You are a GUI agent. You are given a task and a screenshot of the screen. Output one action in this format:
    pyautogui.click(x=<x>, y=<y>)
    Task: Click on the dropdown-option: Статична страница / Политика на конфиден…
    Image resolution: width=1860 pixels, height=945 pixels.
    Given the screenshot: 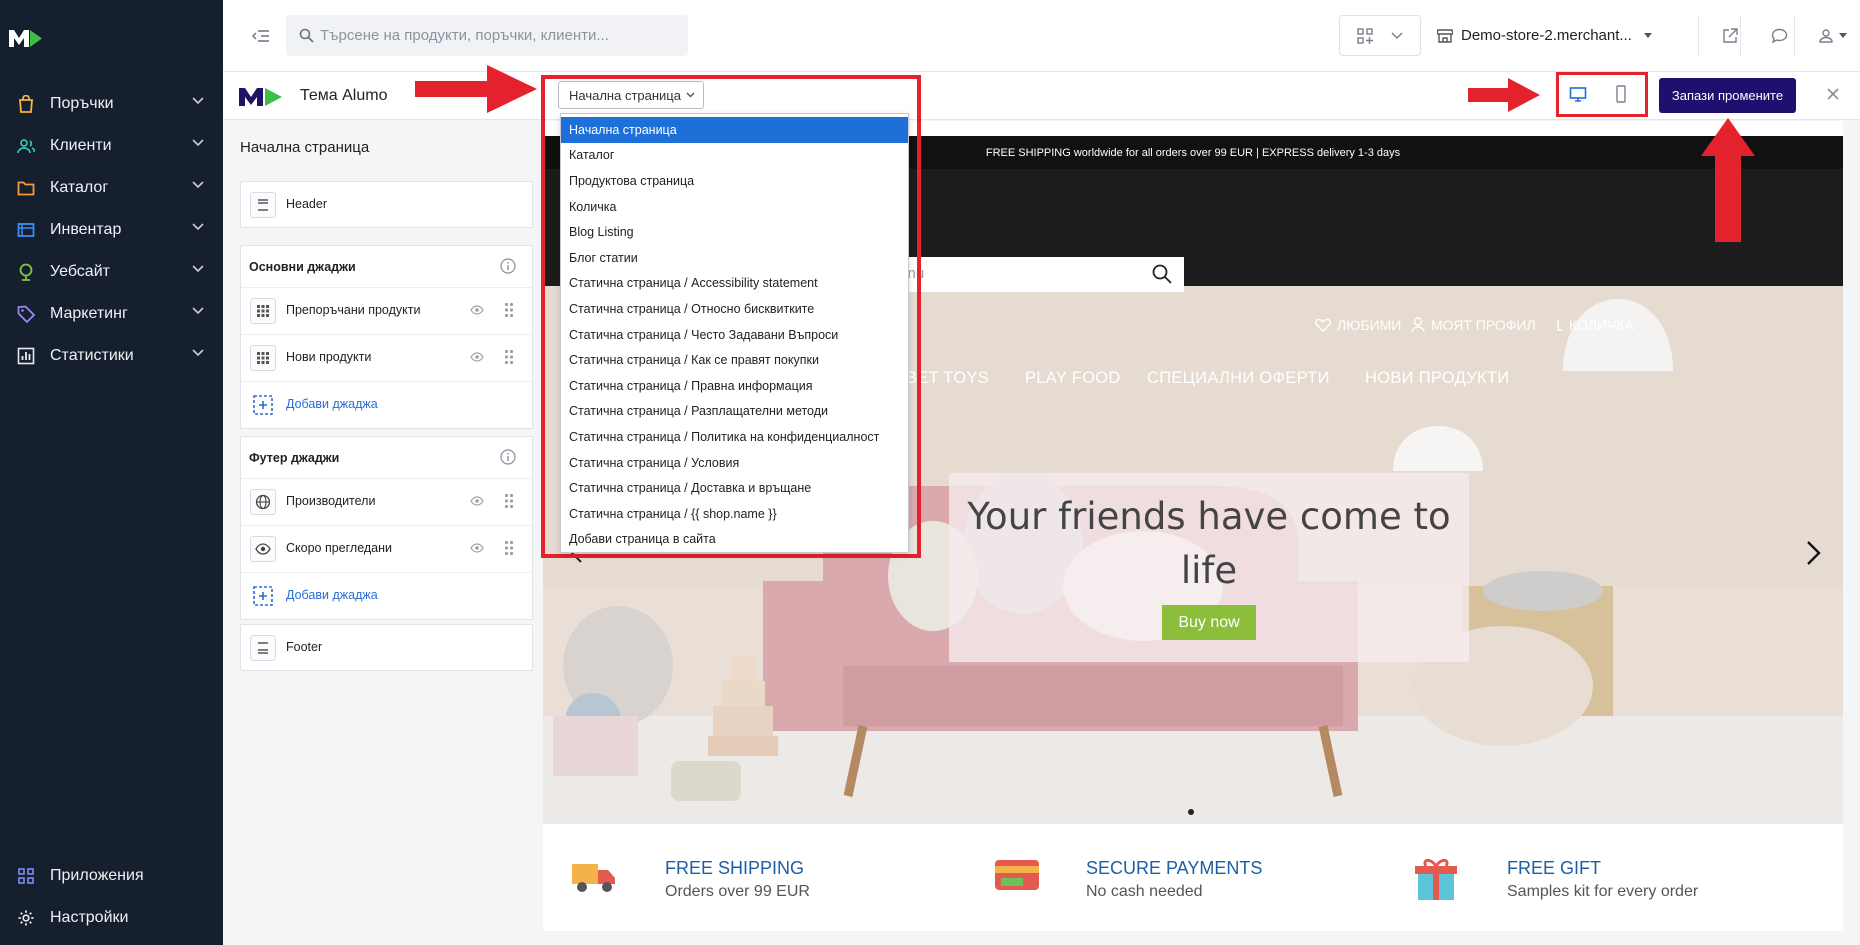 What is the action you would take?
    pyautogui.click(x=734, y=437)
    